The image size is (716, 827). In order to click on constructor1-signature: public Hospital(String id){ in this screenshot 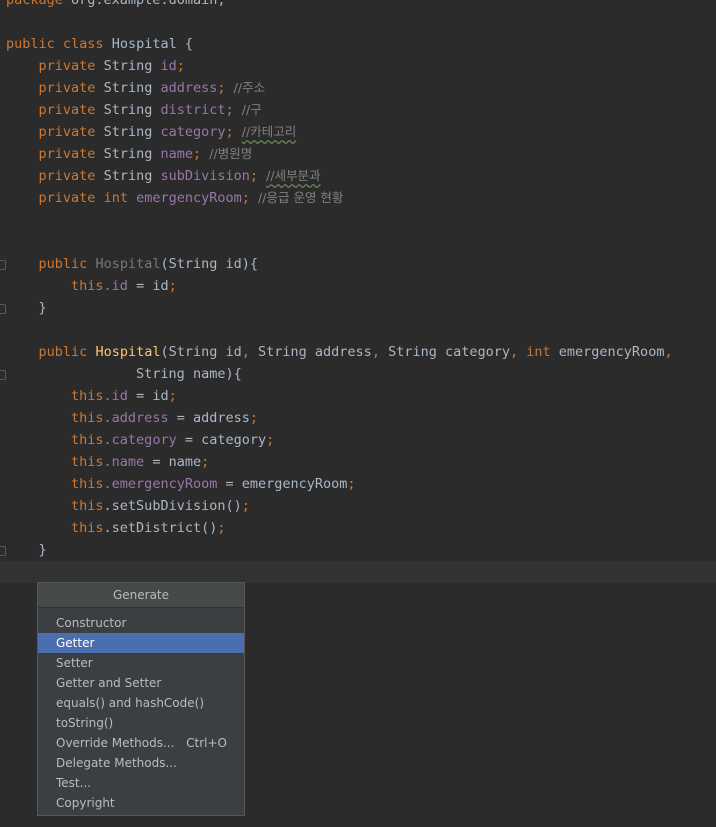, I will do `click(148, 264)`.